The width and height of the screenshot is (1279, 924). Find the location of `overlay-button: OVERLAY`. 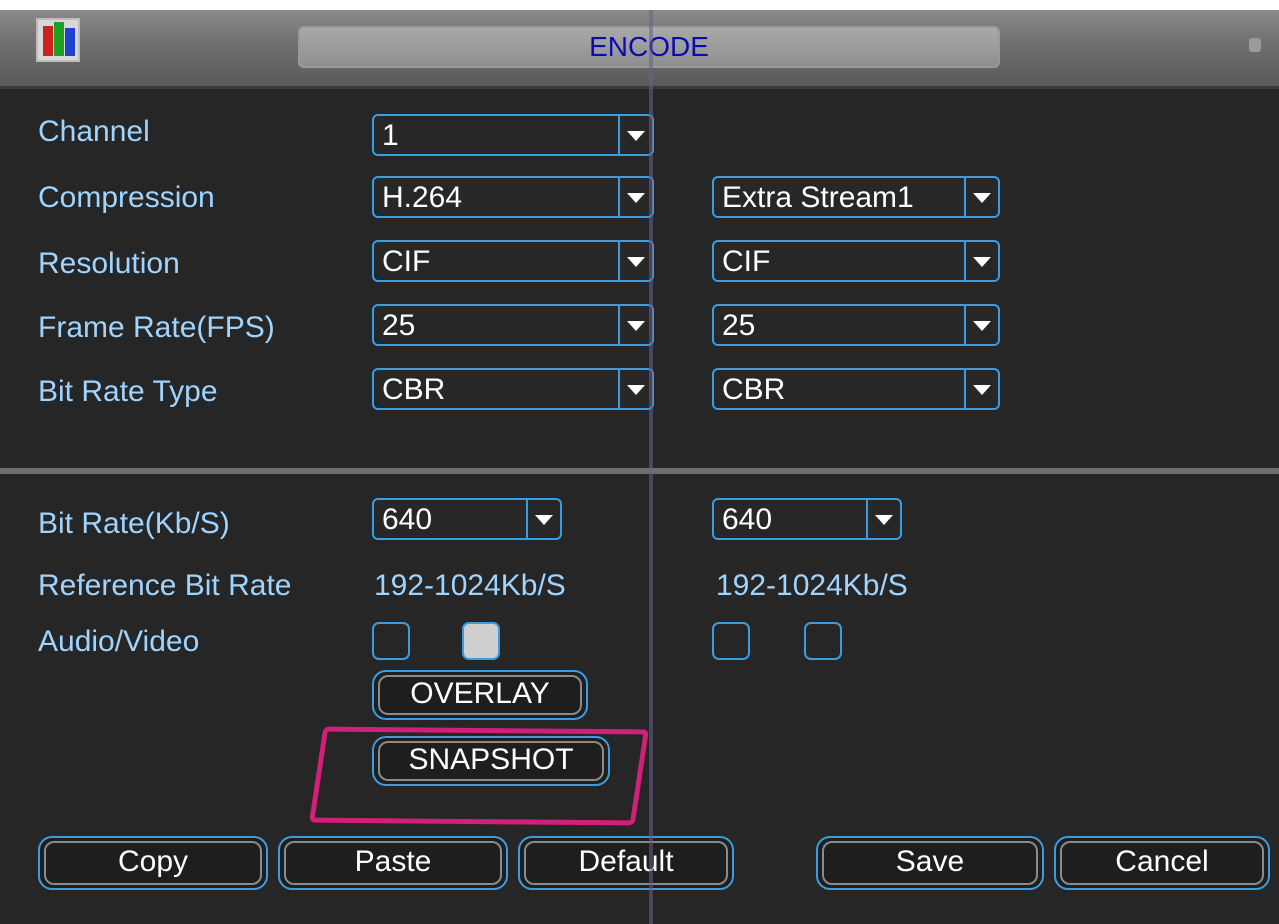

overlay-button: OVERLAY is located at coordinates (480, 695).